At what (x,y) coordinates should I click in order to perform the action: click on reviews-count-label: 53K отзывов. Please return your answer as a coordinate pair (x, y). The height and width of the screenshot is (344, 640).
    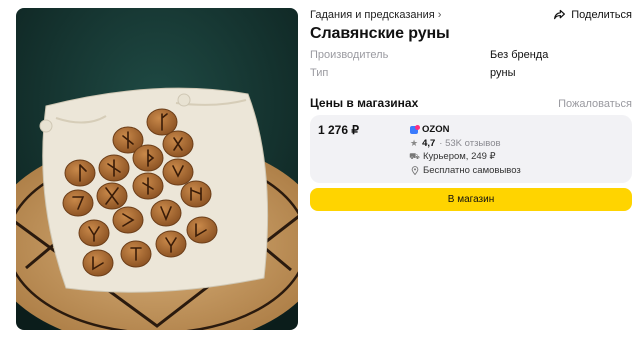
    Looking at the image, I should click on (472, 143).